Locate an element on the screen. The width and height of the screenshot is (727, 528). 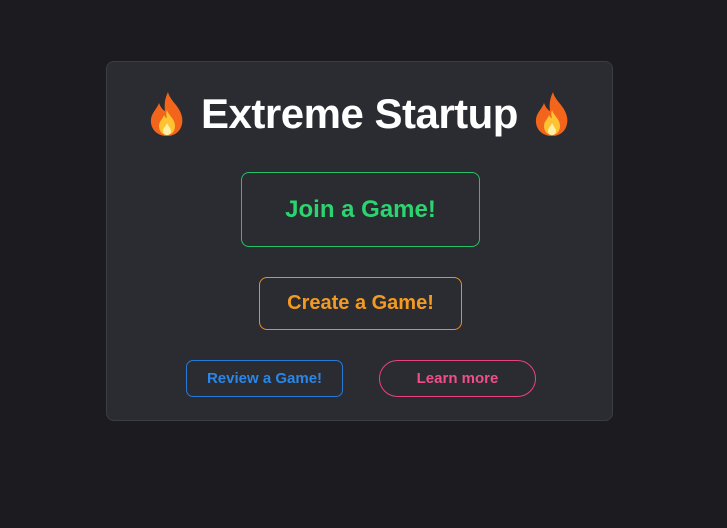
review-game-button: Review a Game! is located at coordinates (264, 378).